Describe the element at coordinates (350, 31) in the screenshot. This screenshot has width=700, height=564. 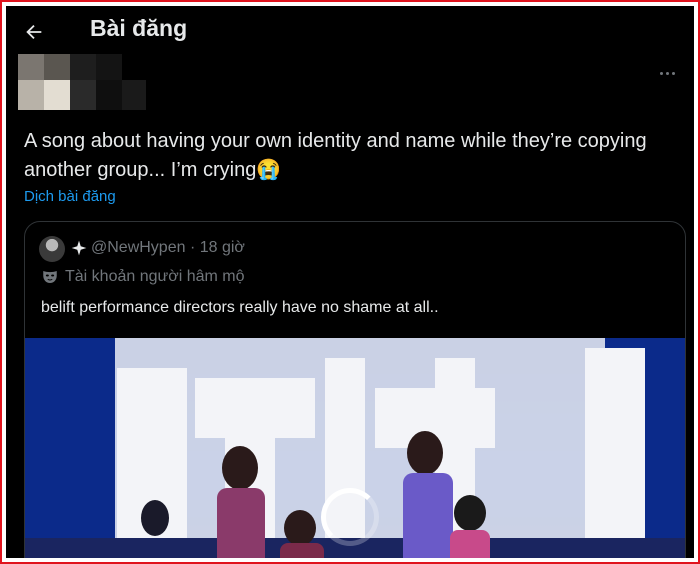
I see `top-bar: Bài đăng` at that location.